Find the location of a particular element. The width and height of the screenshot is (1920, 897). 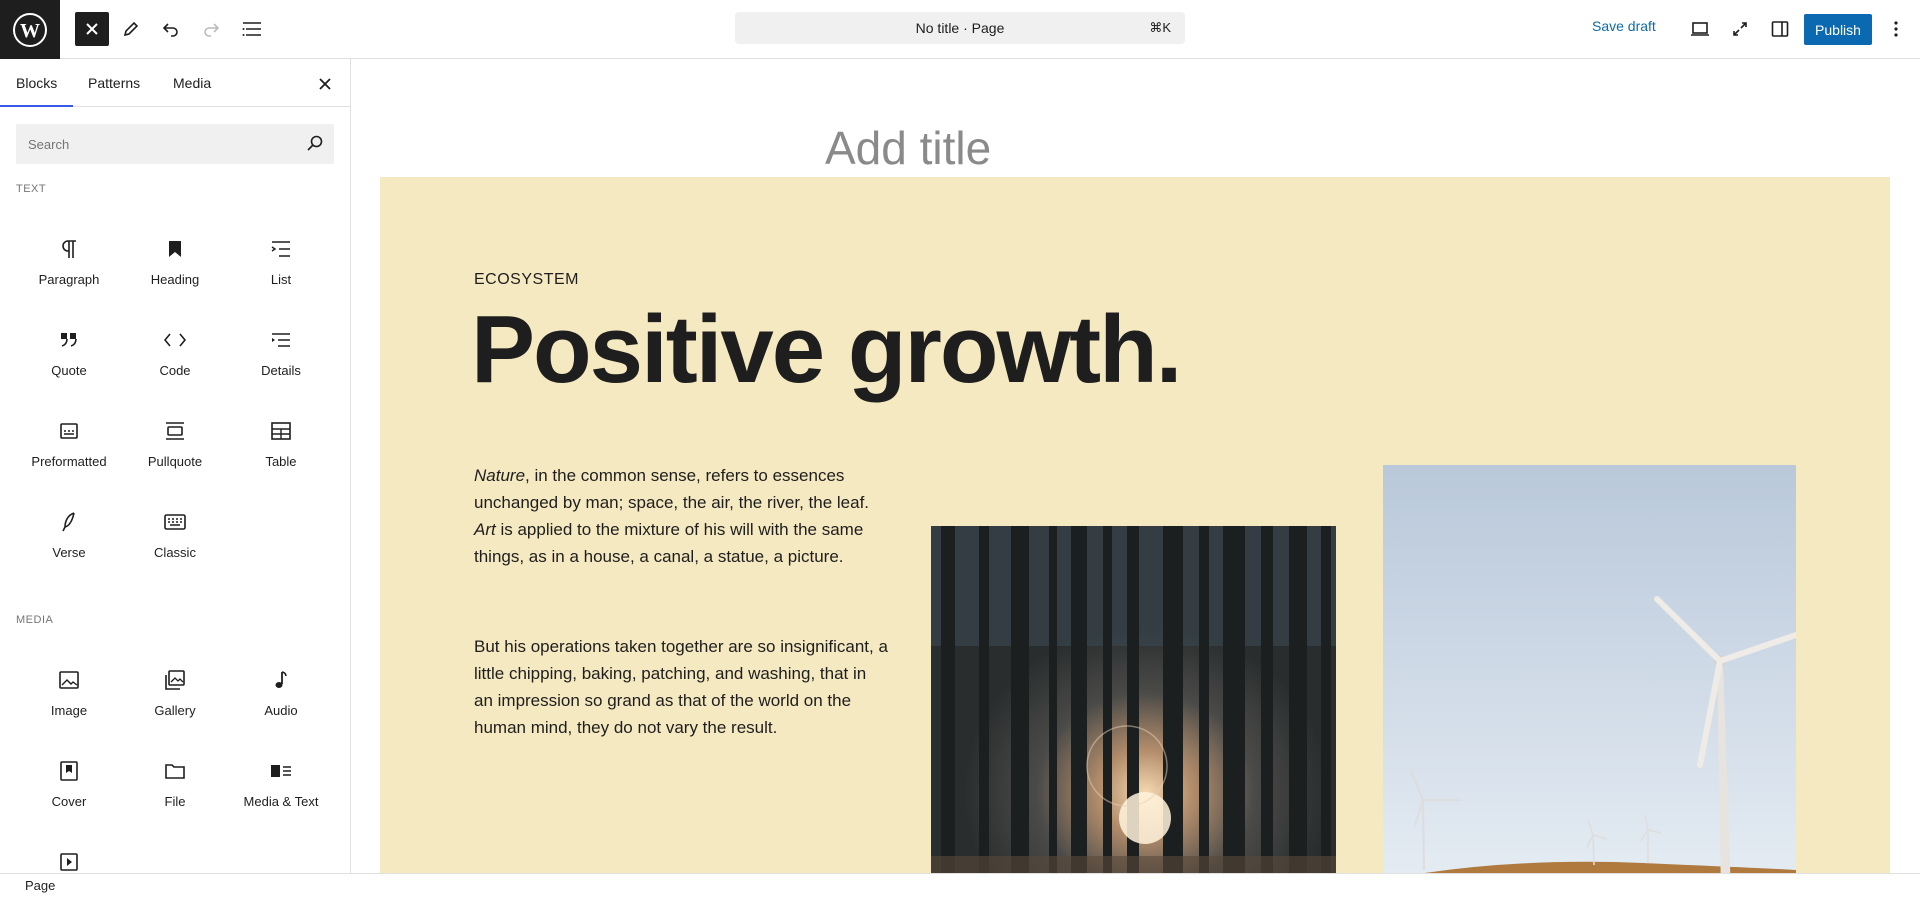

media-text-icon is located at coordinates (281, 771).